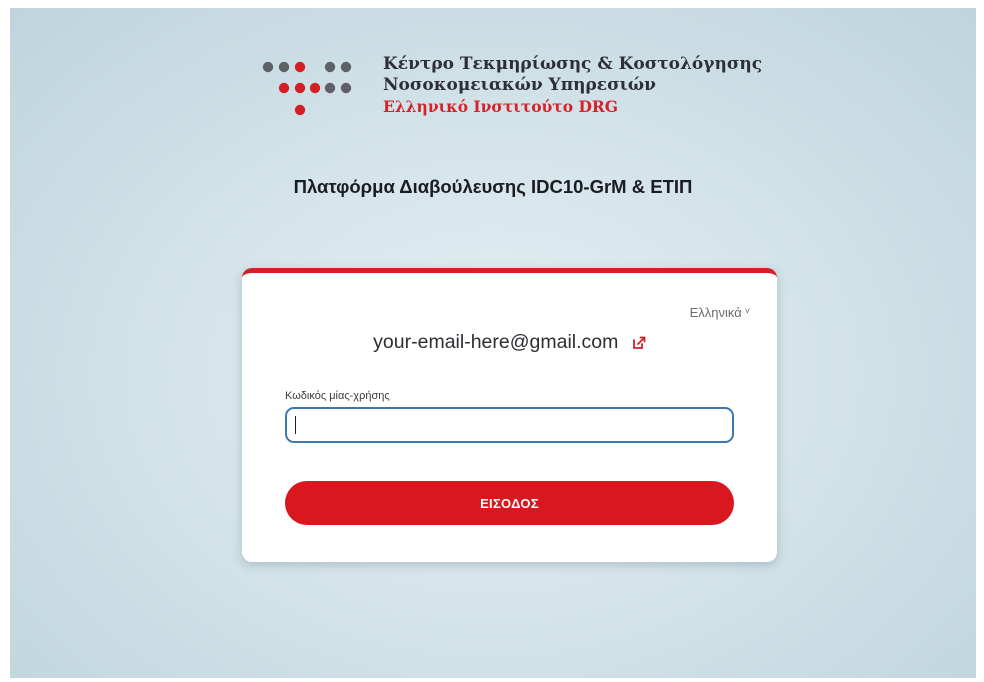 The width and height of the screenshot is (984, 682). I want to click on language-selector: Ελληνικά ˅, so click(720, 312).